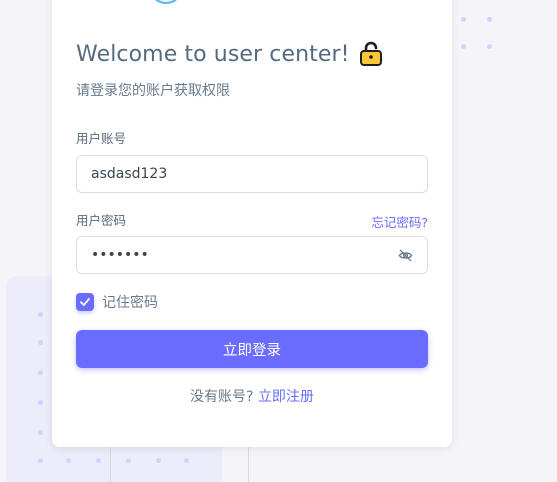  Describe the element at coordinates (405, 255) in the screenshot. I see `eye-off-icon` at that location.